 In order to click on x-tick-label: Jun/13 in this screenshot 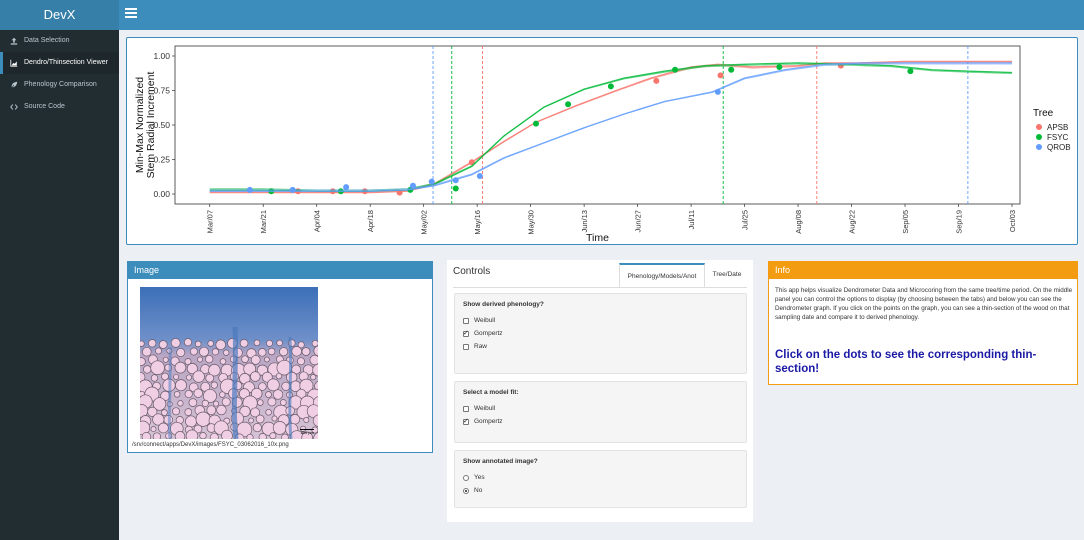, I will do `click(584, 221)`.